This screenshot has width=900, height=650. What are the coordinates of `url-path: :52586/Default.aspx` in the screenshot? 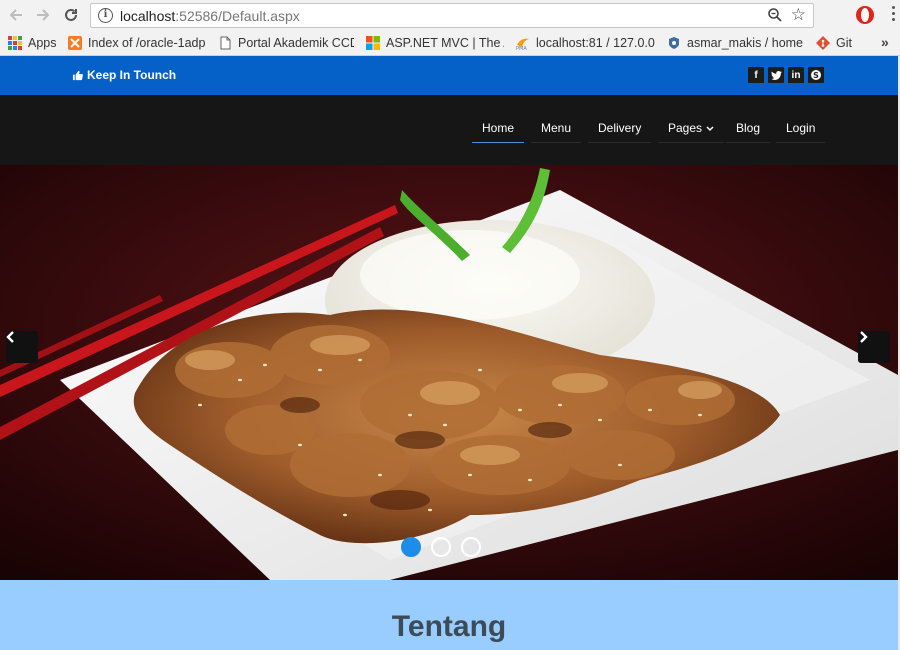 It's located at (237, 16).